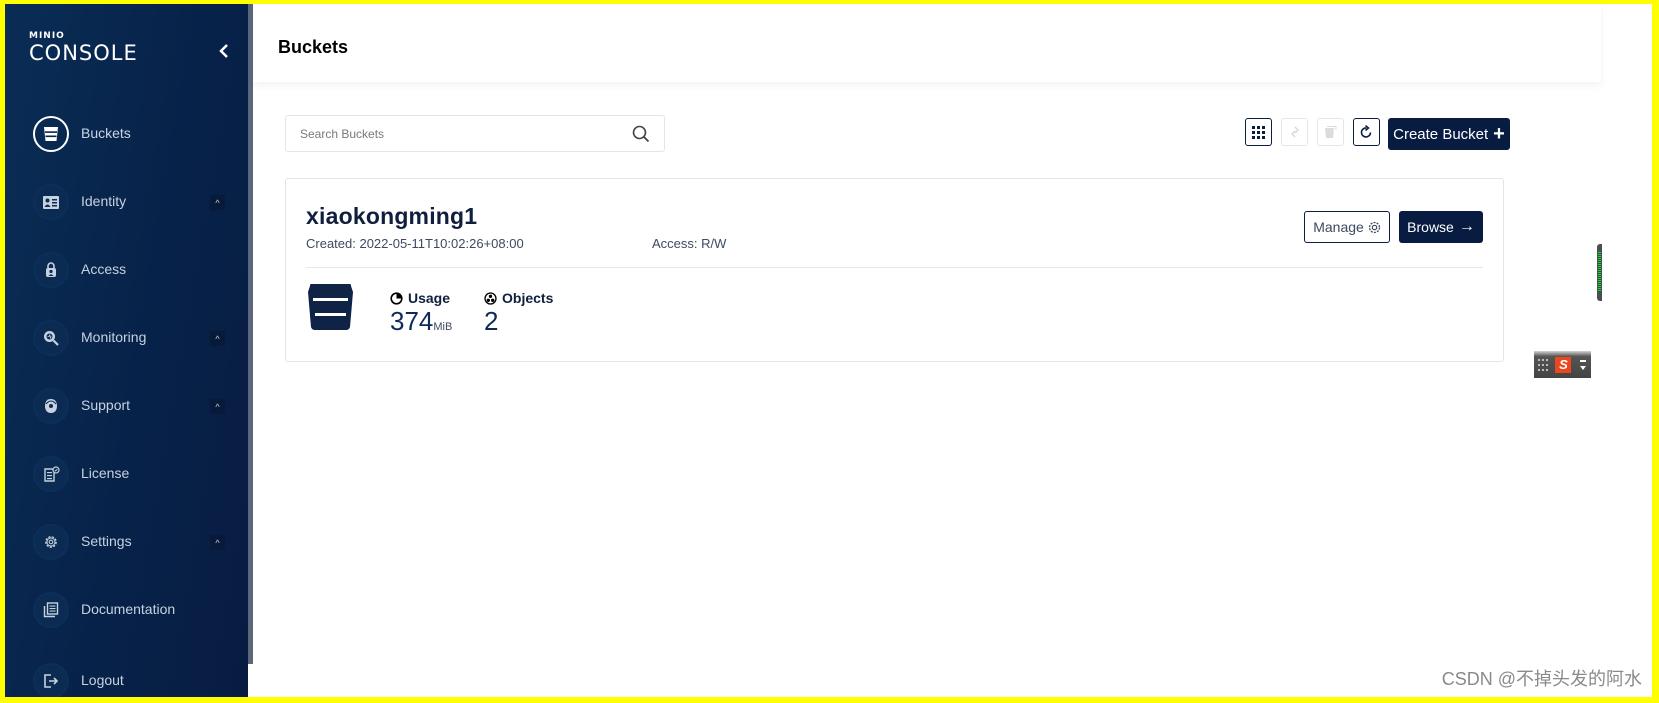  Describe the element at coordinates (114, 337) in the screenshot. I see `sidebar-item-label: Monitoring` at that location.